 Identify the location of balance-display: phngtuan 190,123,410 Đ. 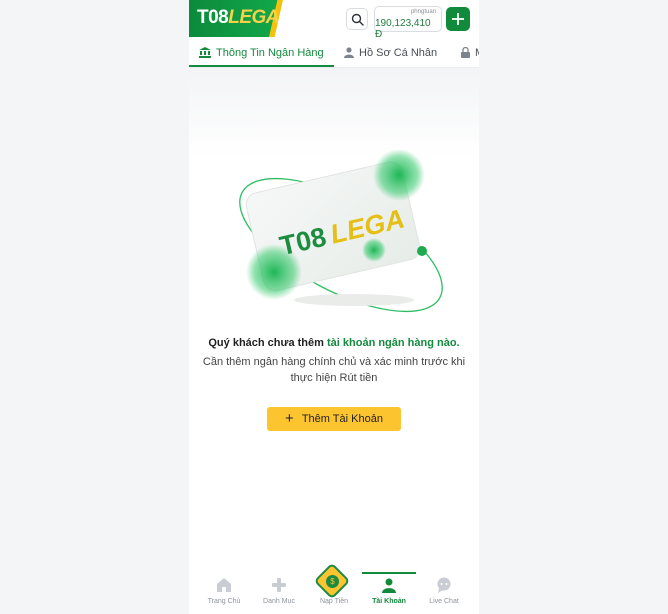
(408, 23).